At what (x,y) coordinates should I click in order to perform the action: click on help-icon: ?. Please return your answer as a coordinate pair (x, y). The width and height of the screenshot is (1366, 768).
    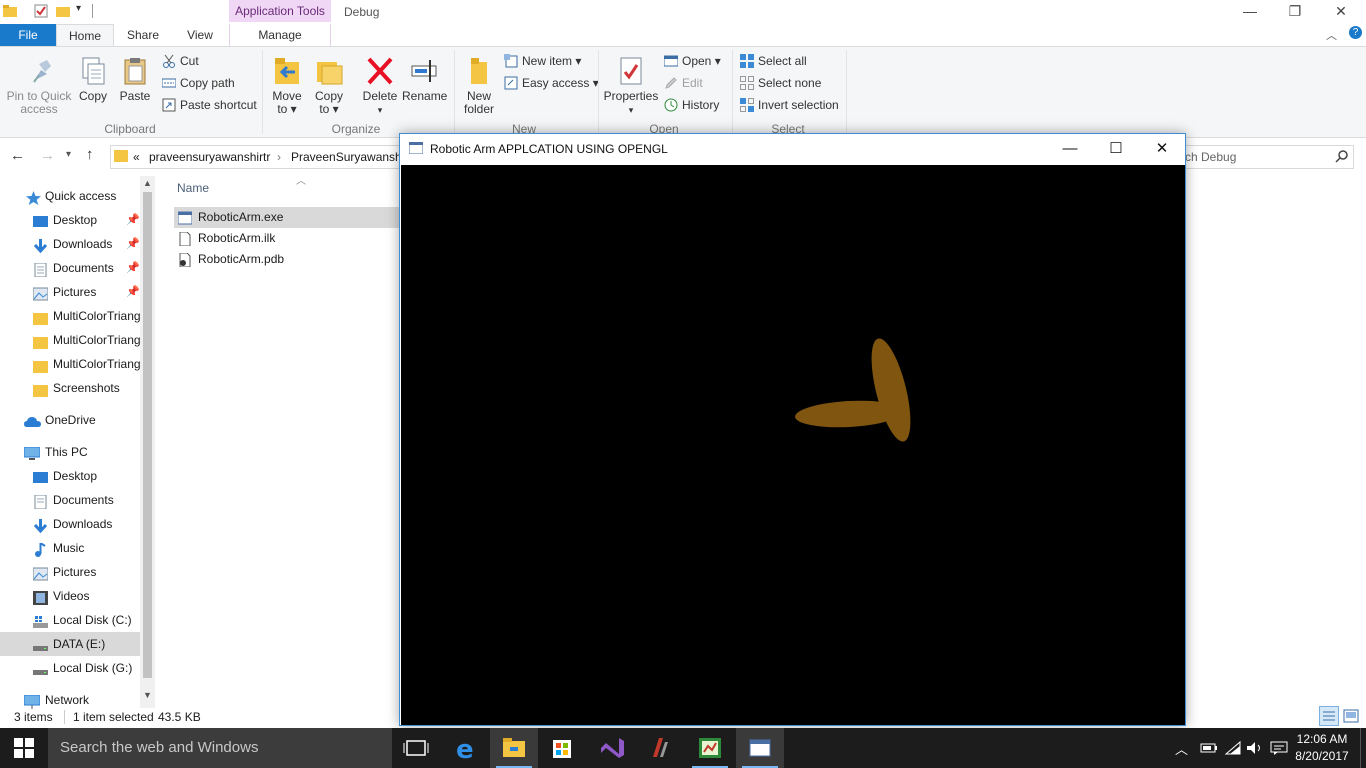
    Looking at the image, I should click on (1355, 32).